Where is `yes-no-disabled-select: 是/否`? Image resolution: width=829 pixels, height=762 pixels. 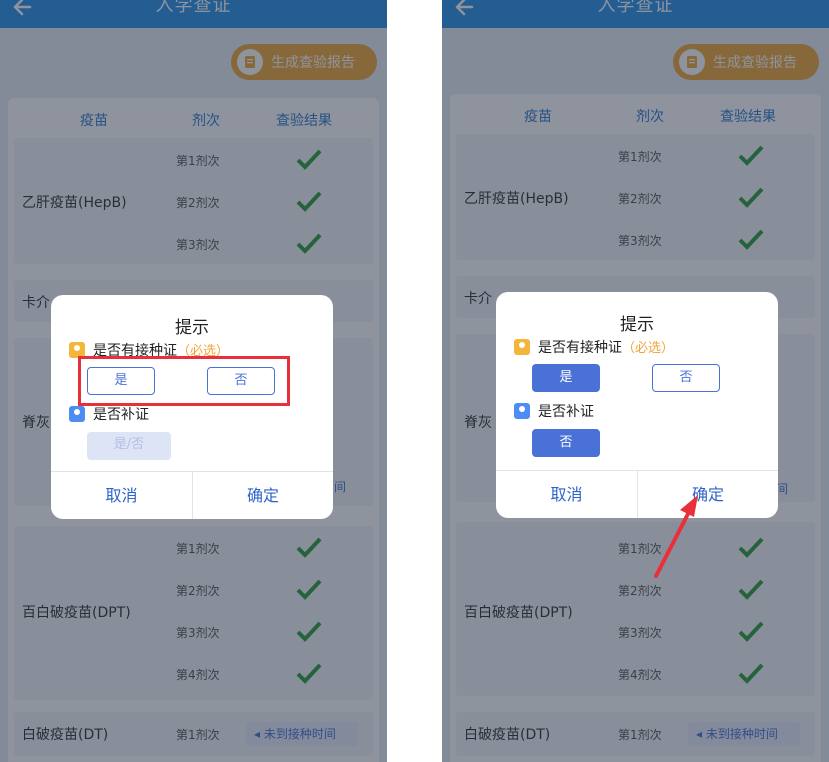 yes-no-disabled-select: 是/否 is located at coordinates (129, 446).